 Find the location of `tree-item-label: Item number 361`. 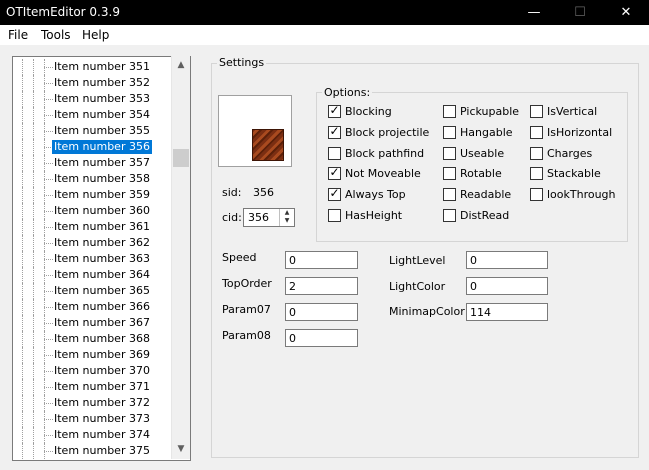

tree-item-label: Item number 361 is located at coordinates (102, 226).